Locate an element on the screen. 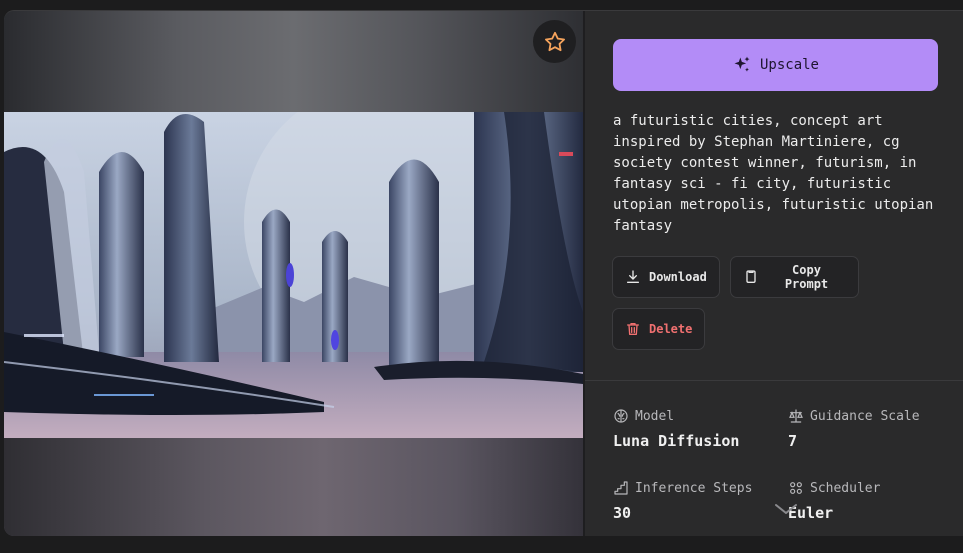 This screenshot has height=553, width=963. download-label: Download is located at coordinates (678, 277).